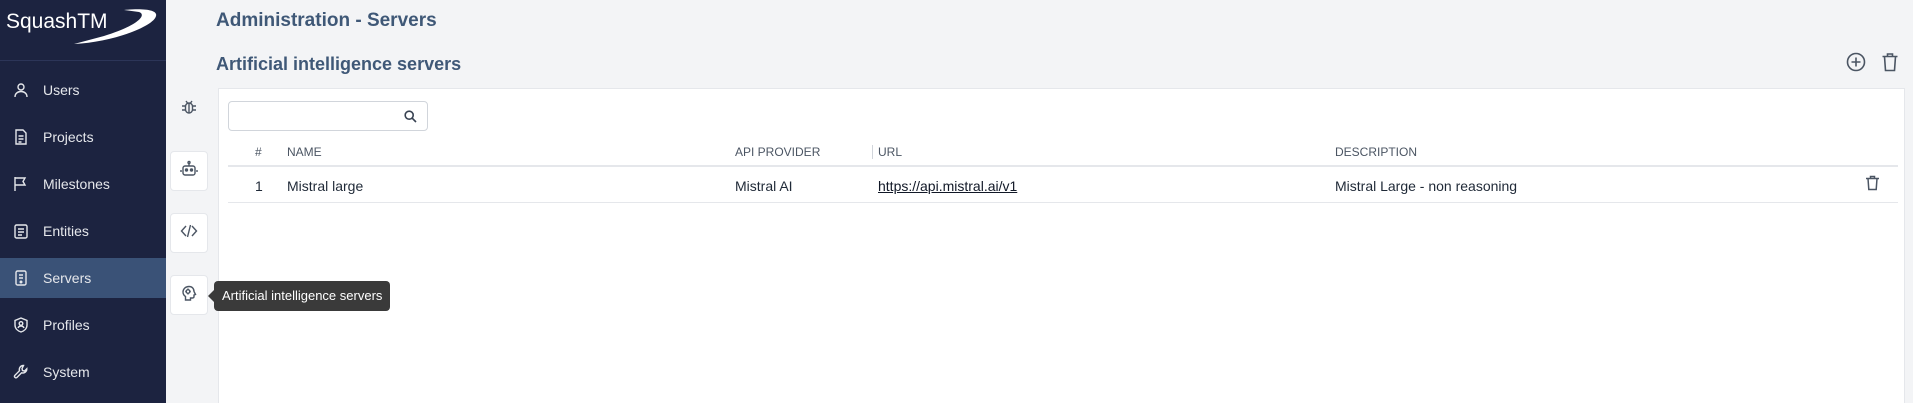 This screenshot has height=403, width=1913. Describe the element at coordinates (57, 21) in the screenshot. I see `logo-text: SquashTM` at that location.